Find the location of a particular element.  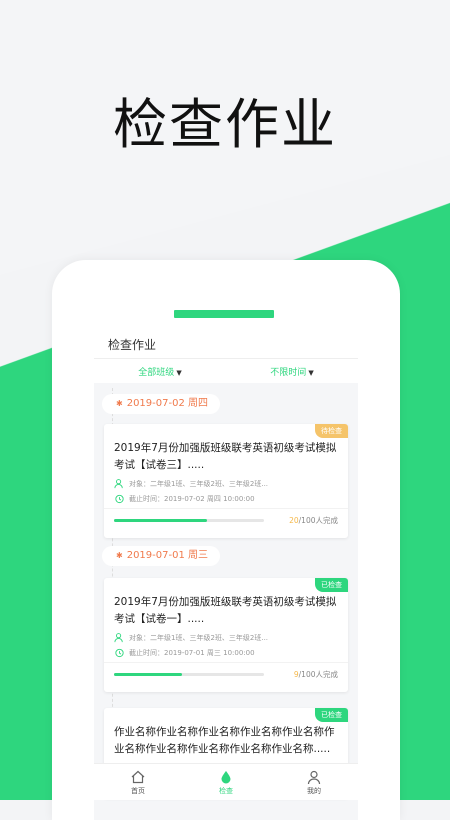

droplet-icon is located at coordinates (226, 776).